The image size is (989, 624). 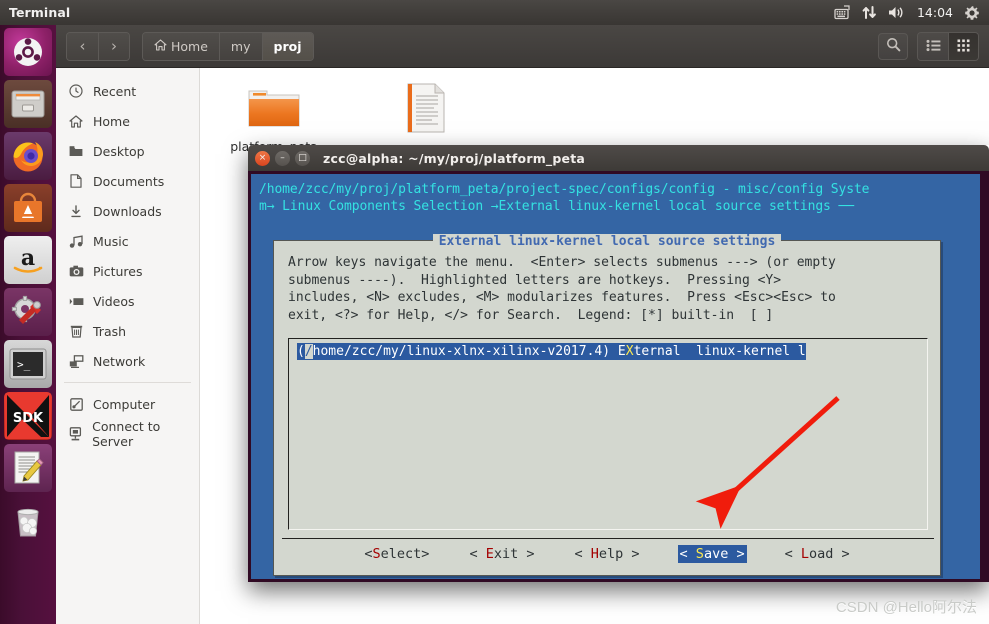 I want to click on sidebar-item-computer: Computer, so click(x=127, y=404).